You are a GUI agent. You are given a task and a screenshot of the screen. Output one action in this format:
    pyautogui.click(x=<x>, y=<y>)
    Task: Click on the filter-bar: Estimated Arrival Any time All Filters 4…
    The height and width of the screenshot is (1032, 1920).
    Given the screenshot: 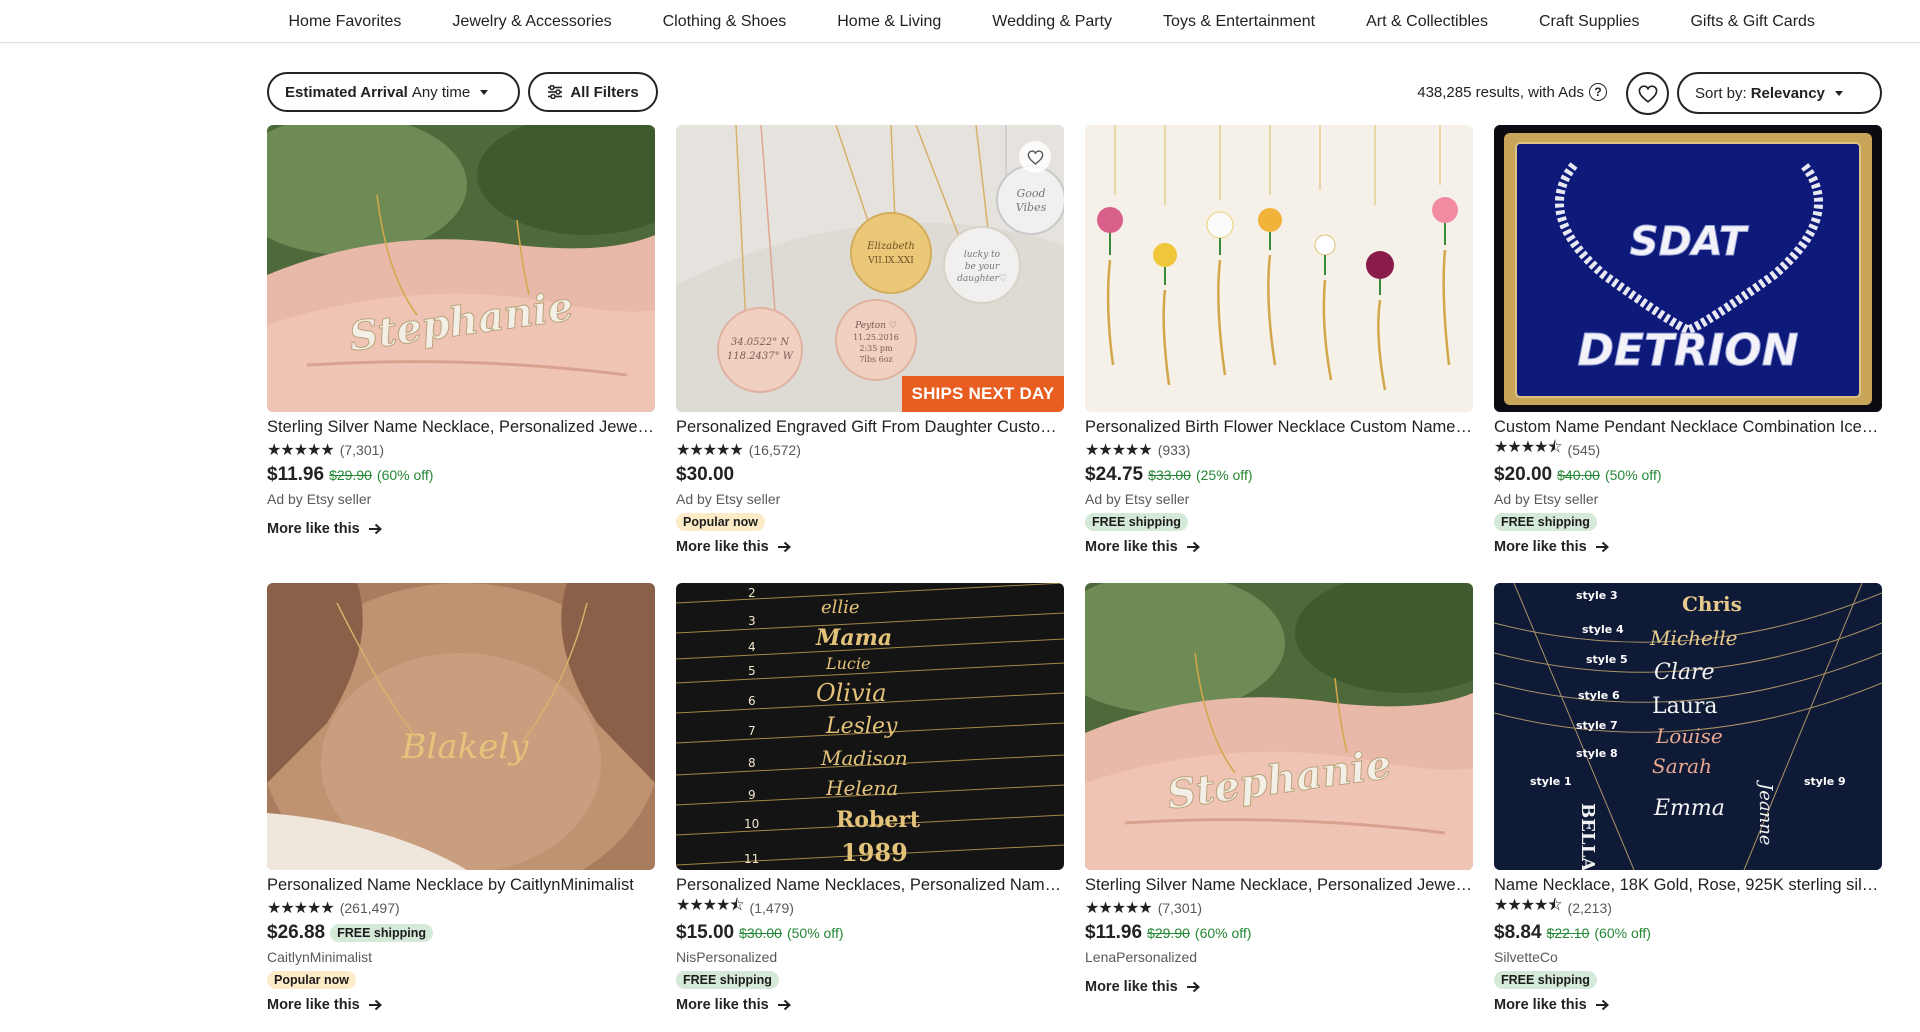 What is the action you would take?
    pyautogui.click(x=1075, y=93)
    